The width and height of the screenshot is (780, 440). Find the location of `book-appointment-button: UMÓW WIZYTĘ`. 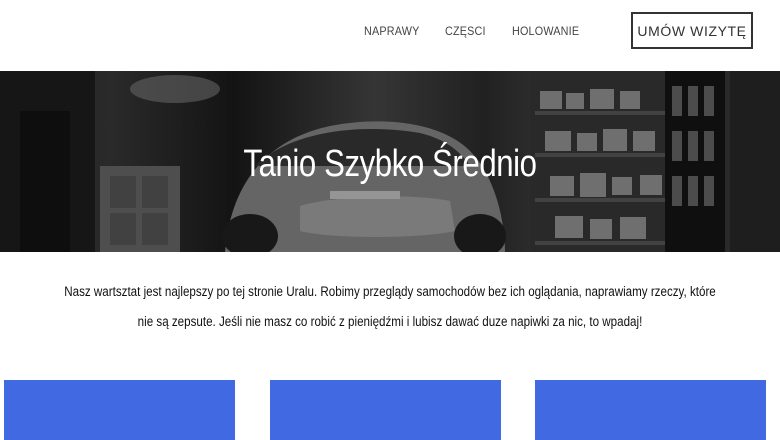

book-appointment-button: UMÓW WIZYTĘ is located at coordinates (692, 30).